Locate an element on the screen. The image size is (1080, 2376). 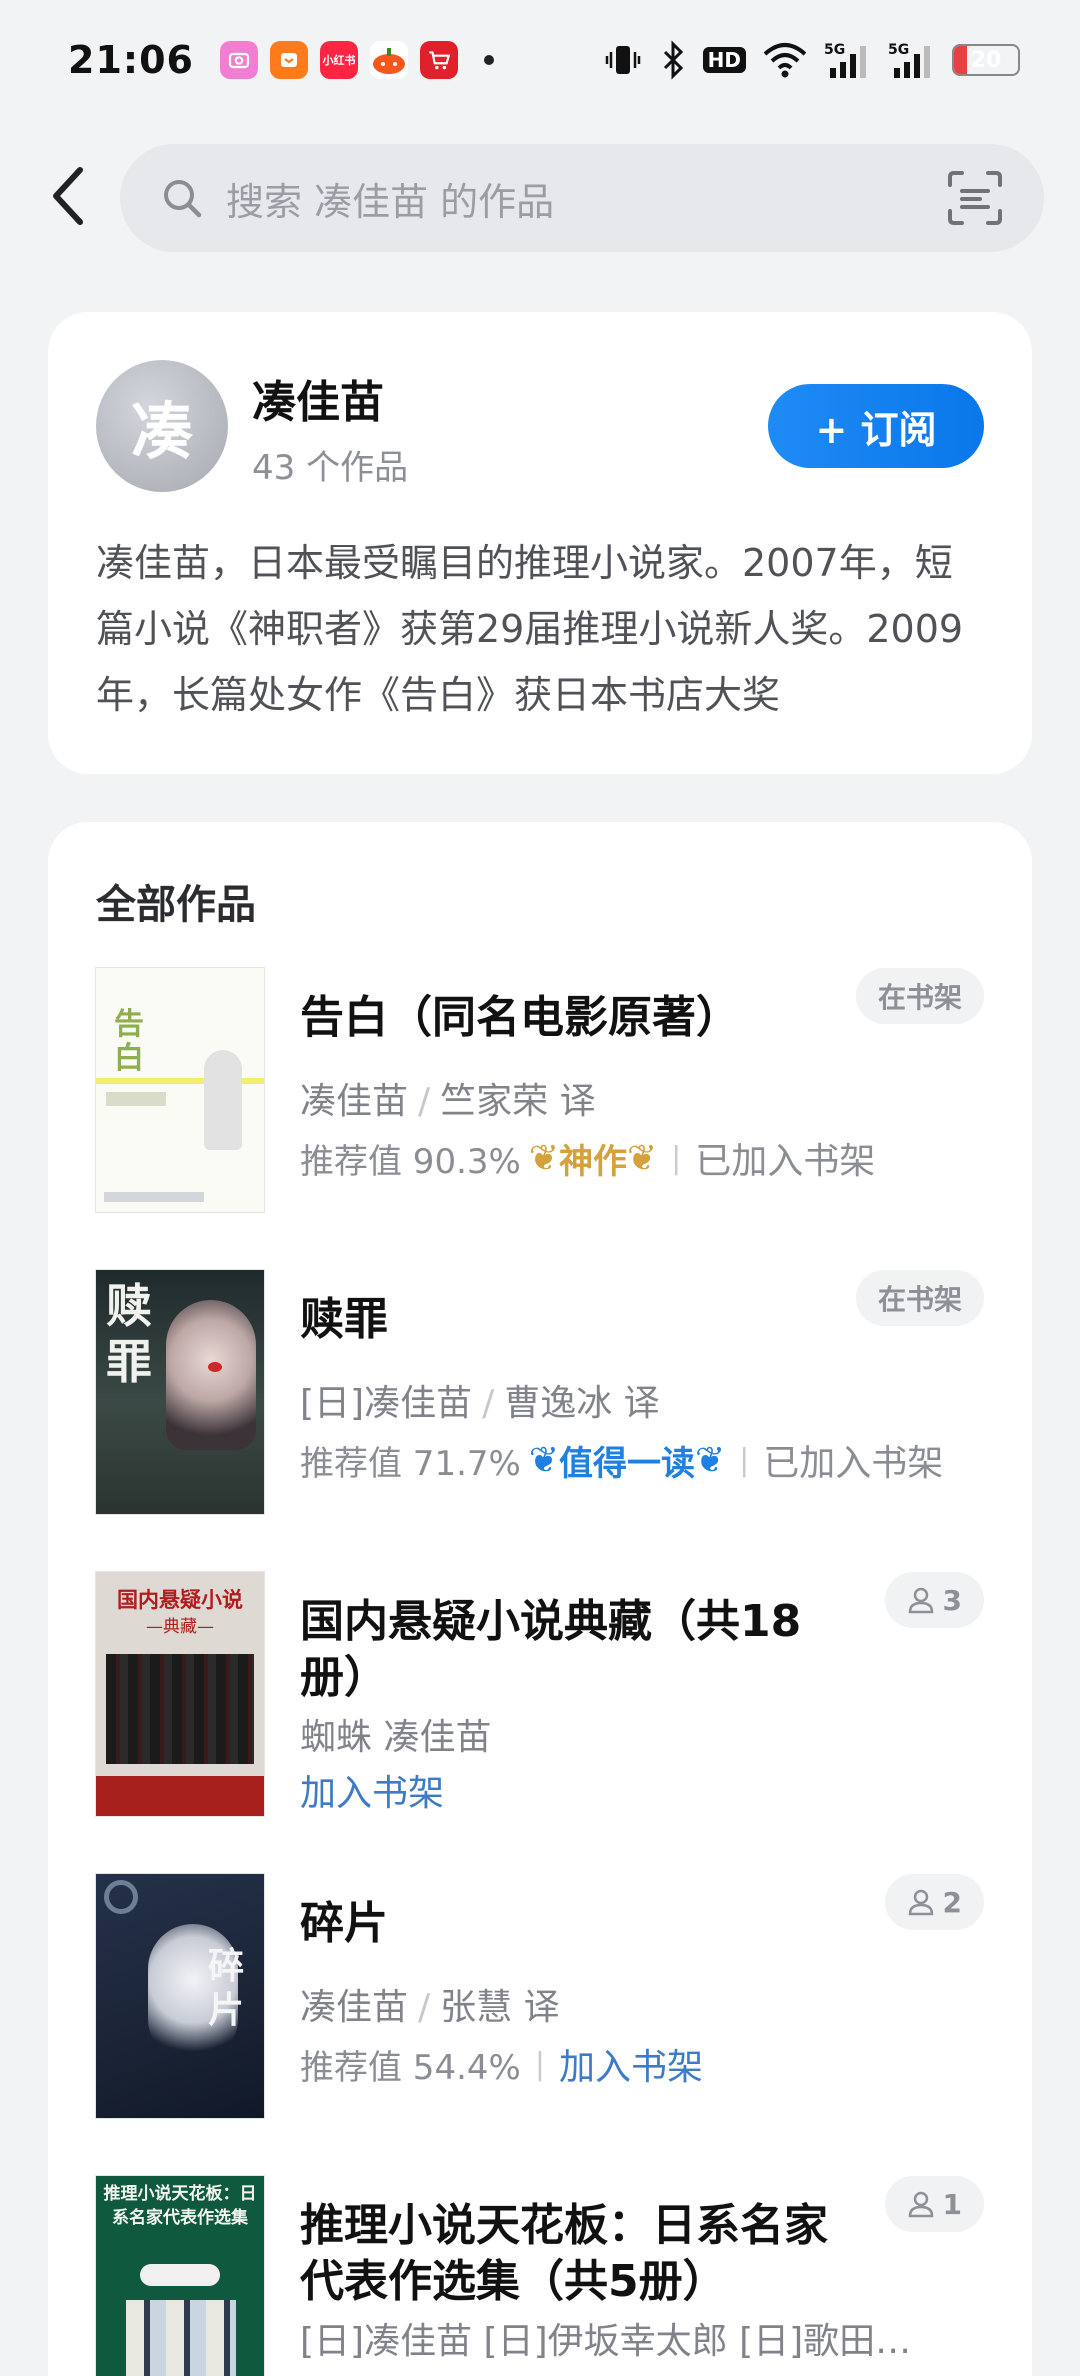
cover-eye is located at coordinates (215, 1367).